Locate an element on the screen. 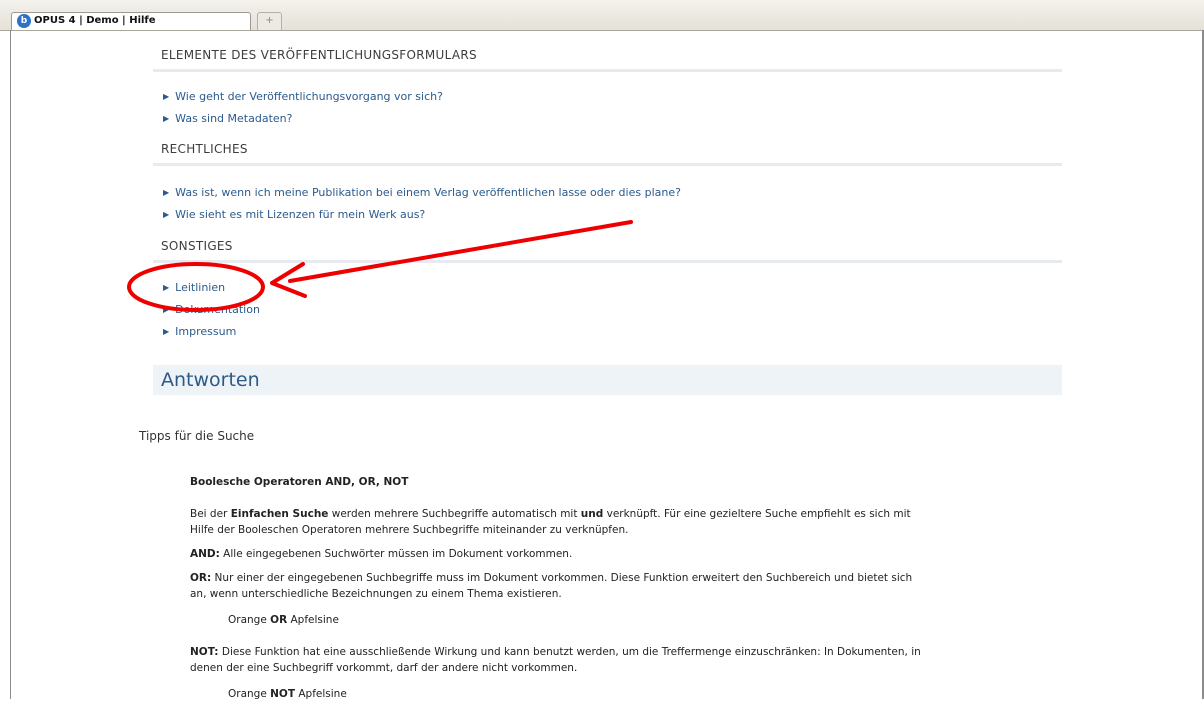 The height and width of the screenshot is (702, 1204). annotation-circle is located at coordinates (196, 287).